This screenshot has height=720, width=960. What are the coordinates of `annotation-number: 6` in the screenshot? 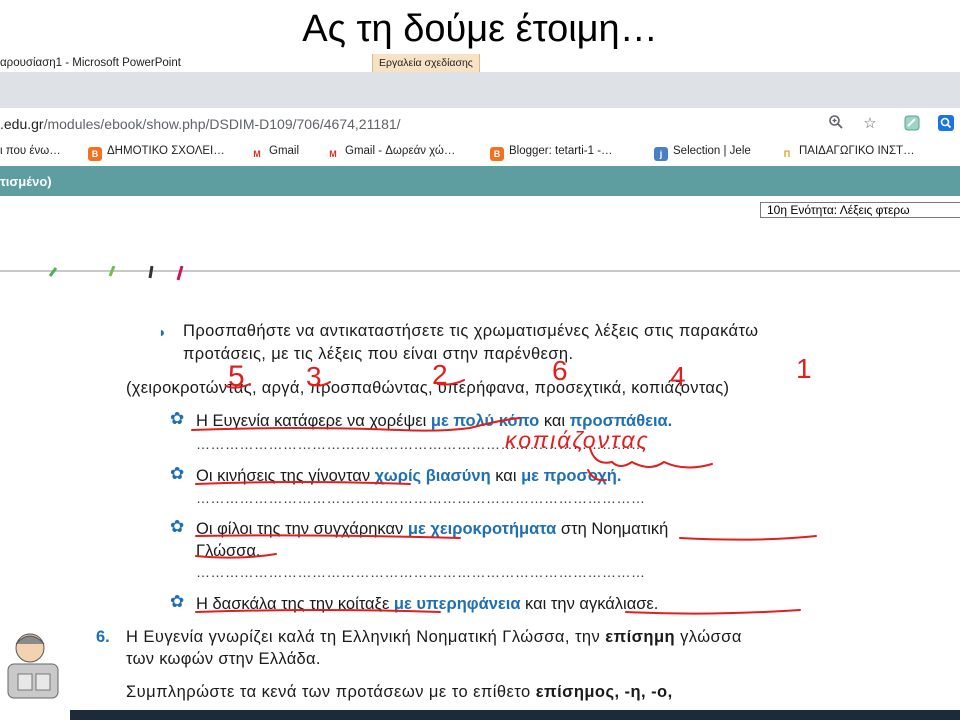 It's located at (560, 370).